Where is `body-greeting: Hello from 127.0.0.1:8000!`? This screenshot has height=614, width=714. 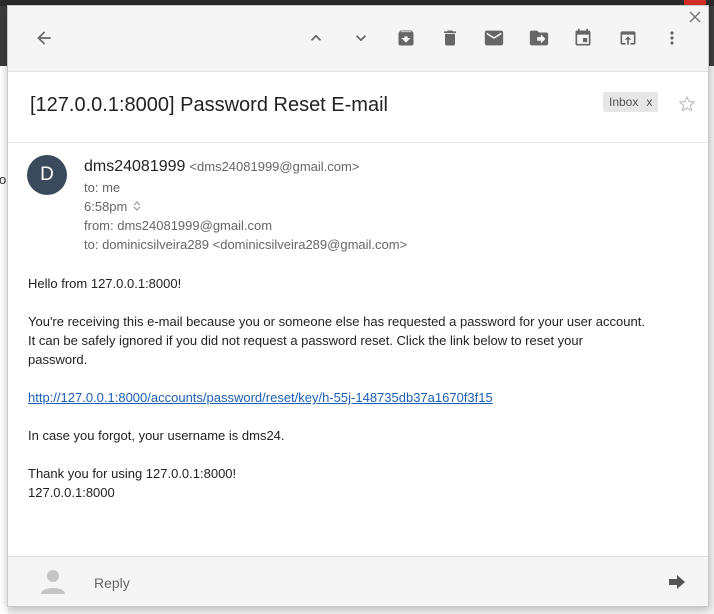
body-greeting: Hello from 127.0.0.1:8000! is located at coordinates (105, 283).